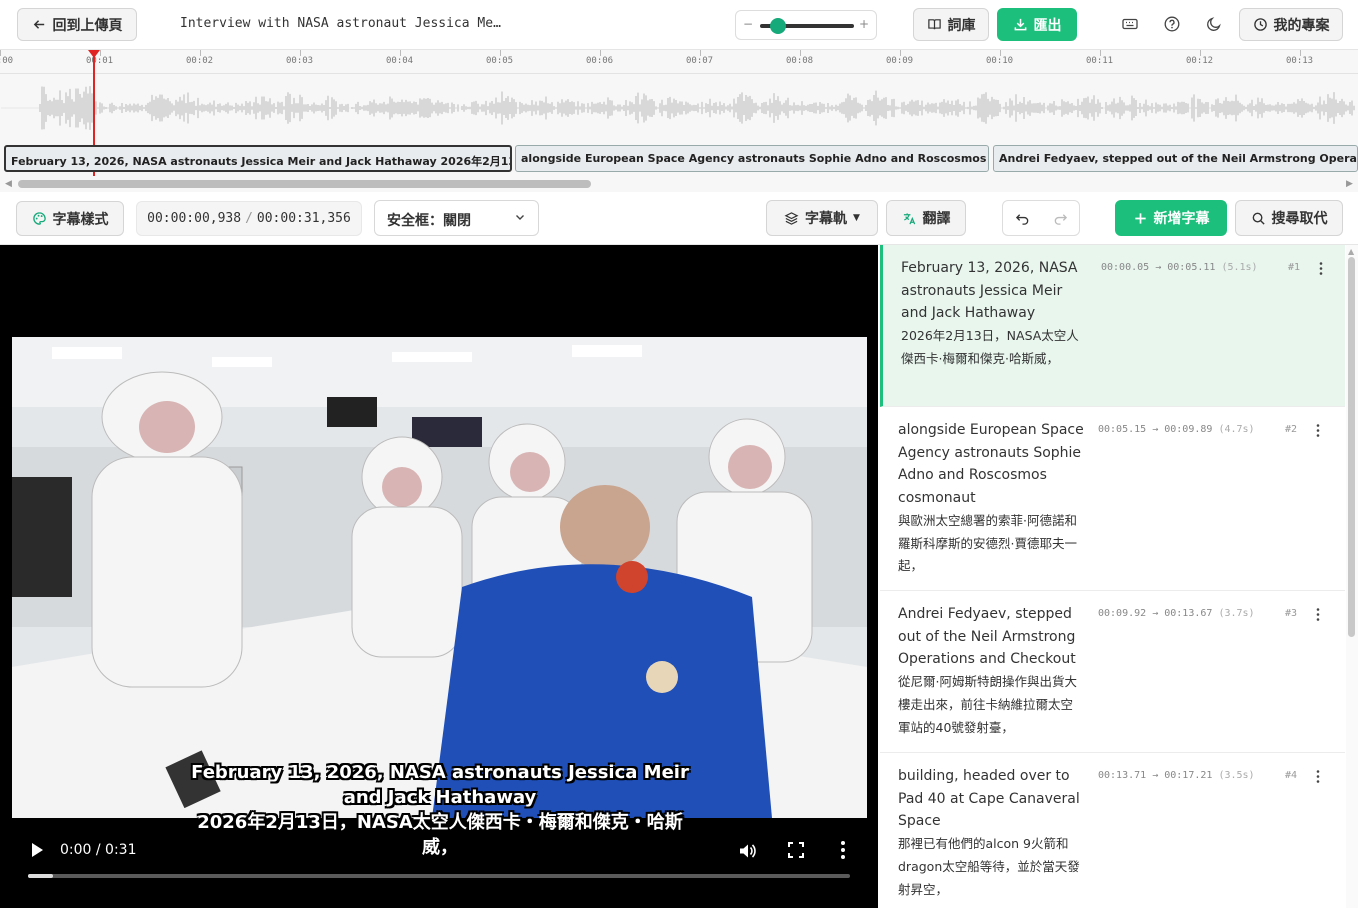  Describe the element at coordinates (1291, 24) in the screenshot. I see `my-projects-button: 我的專案` at that location.